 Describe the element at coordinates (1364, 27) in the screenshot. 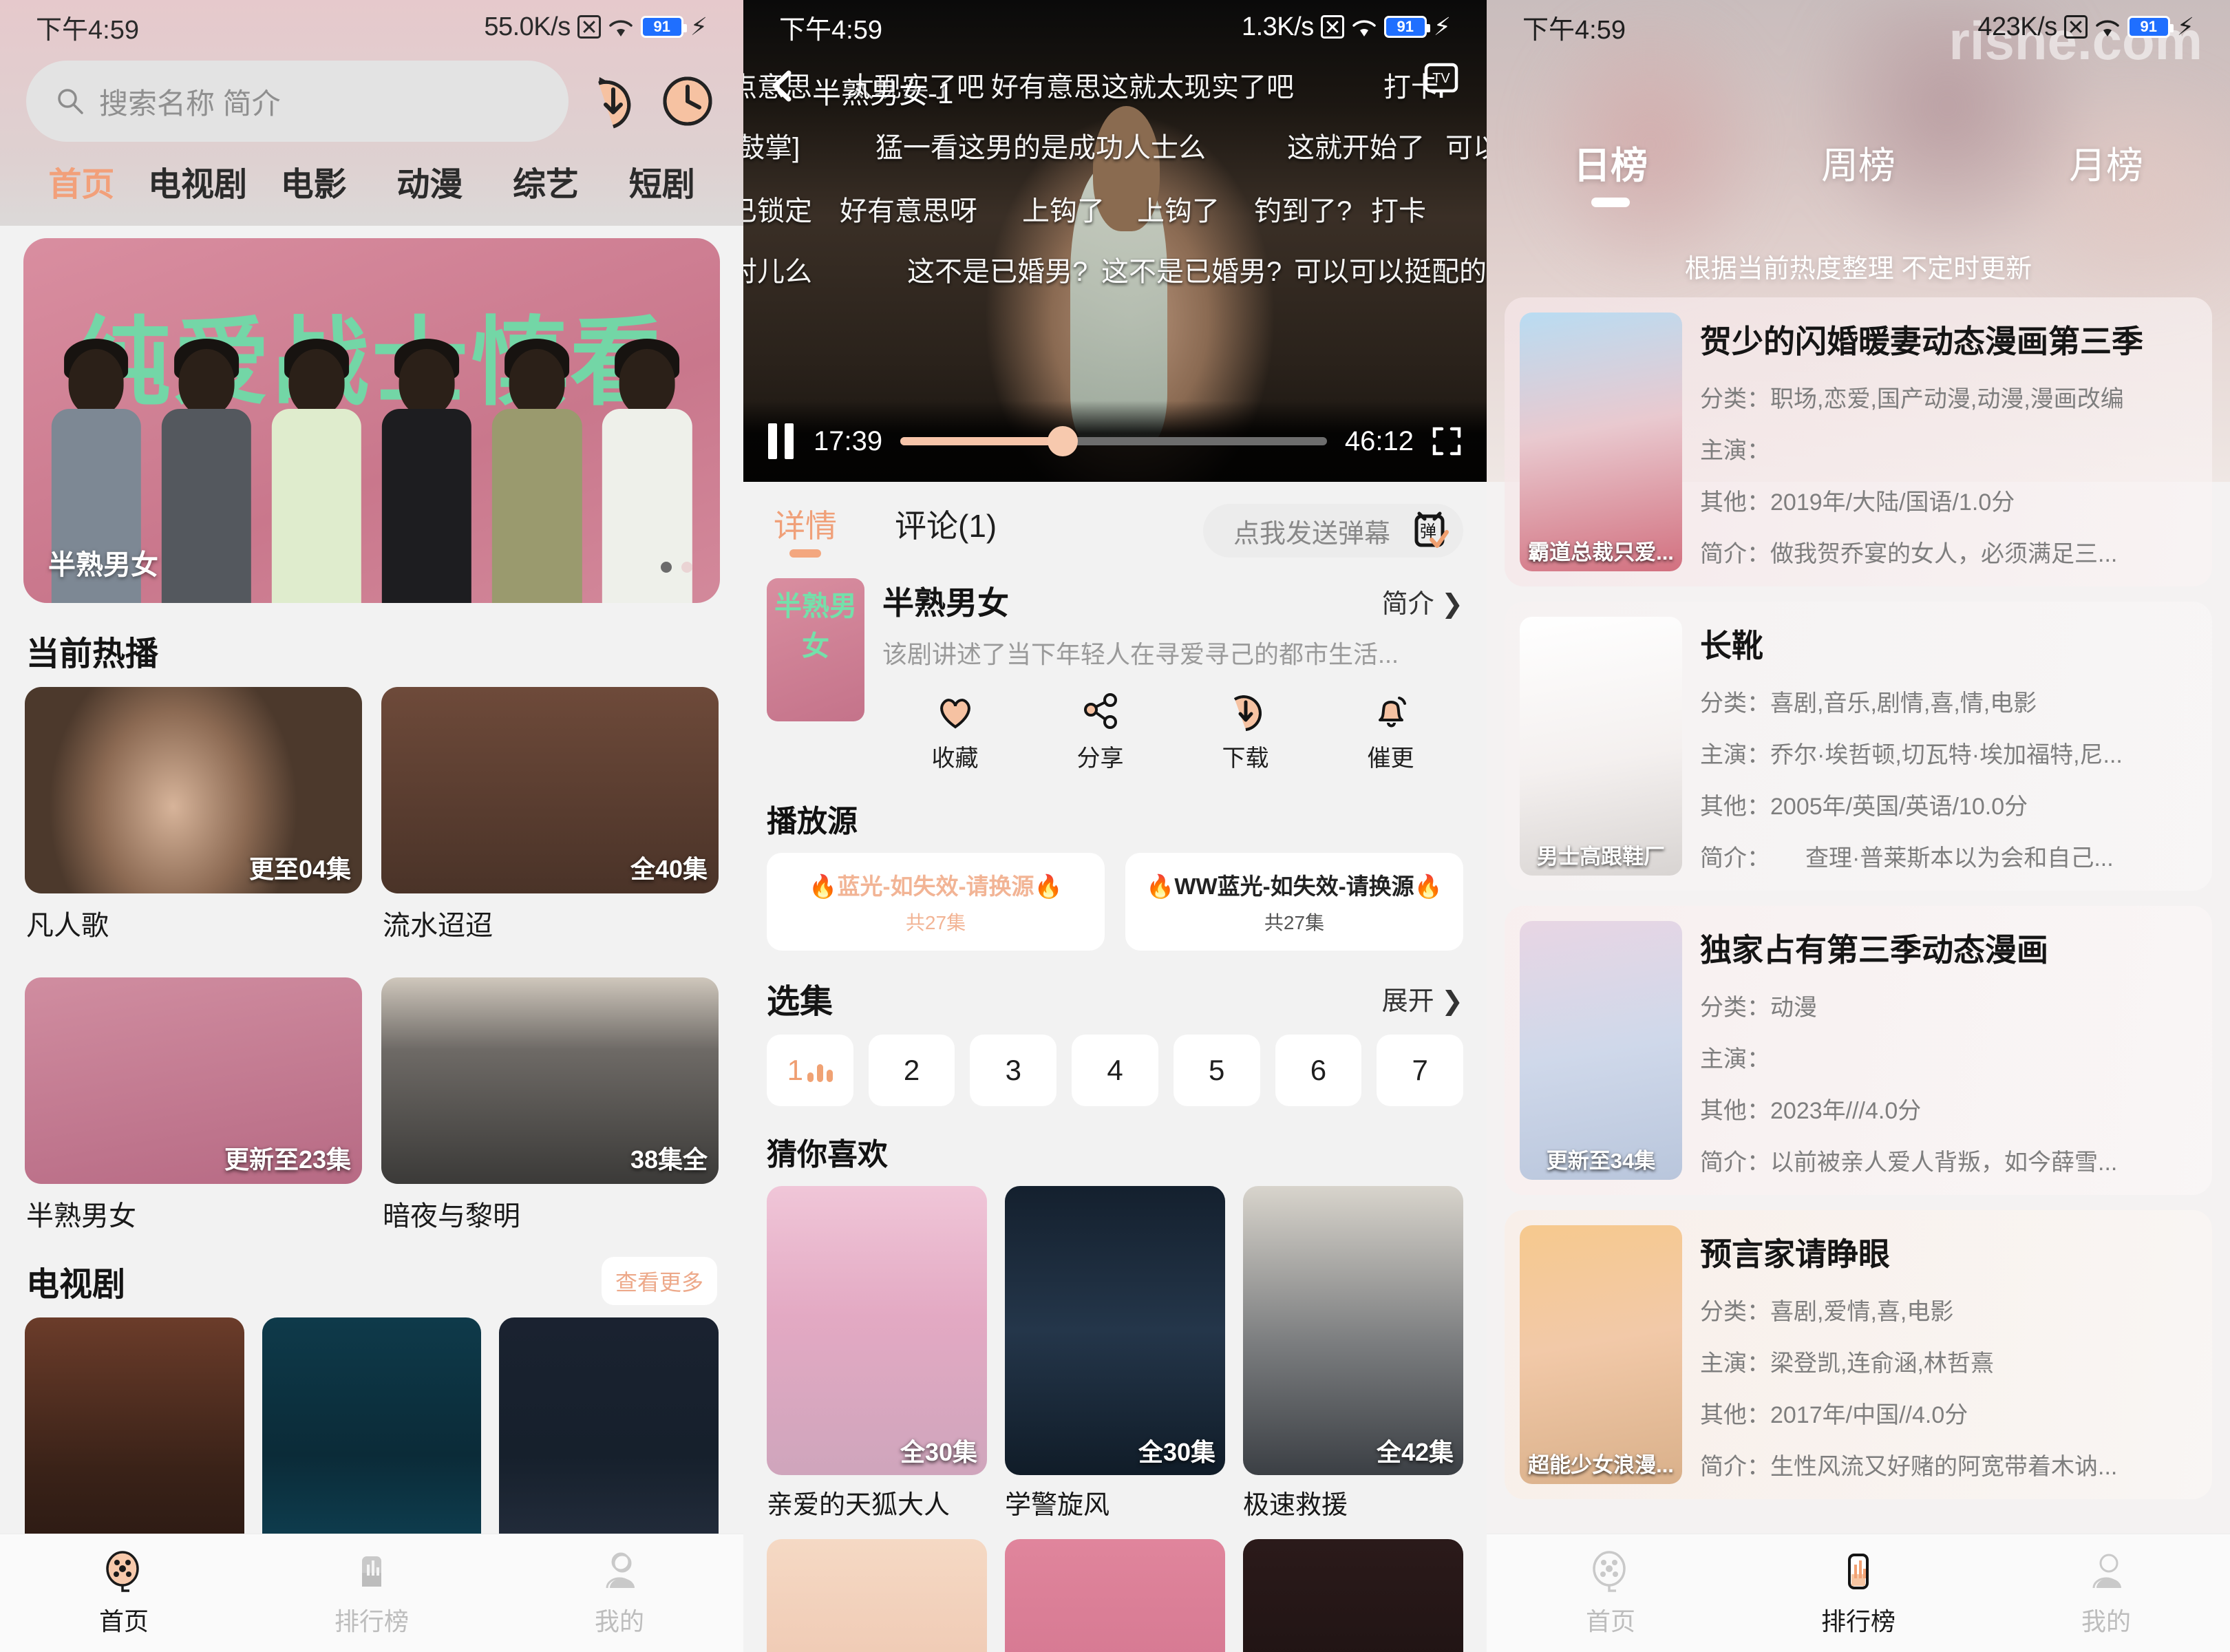

I see `wifi-icon` at that location.